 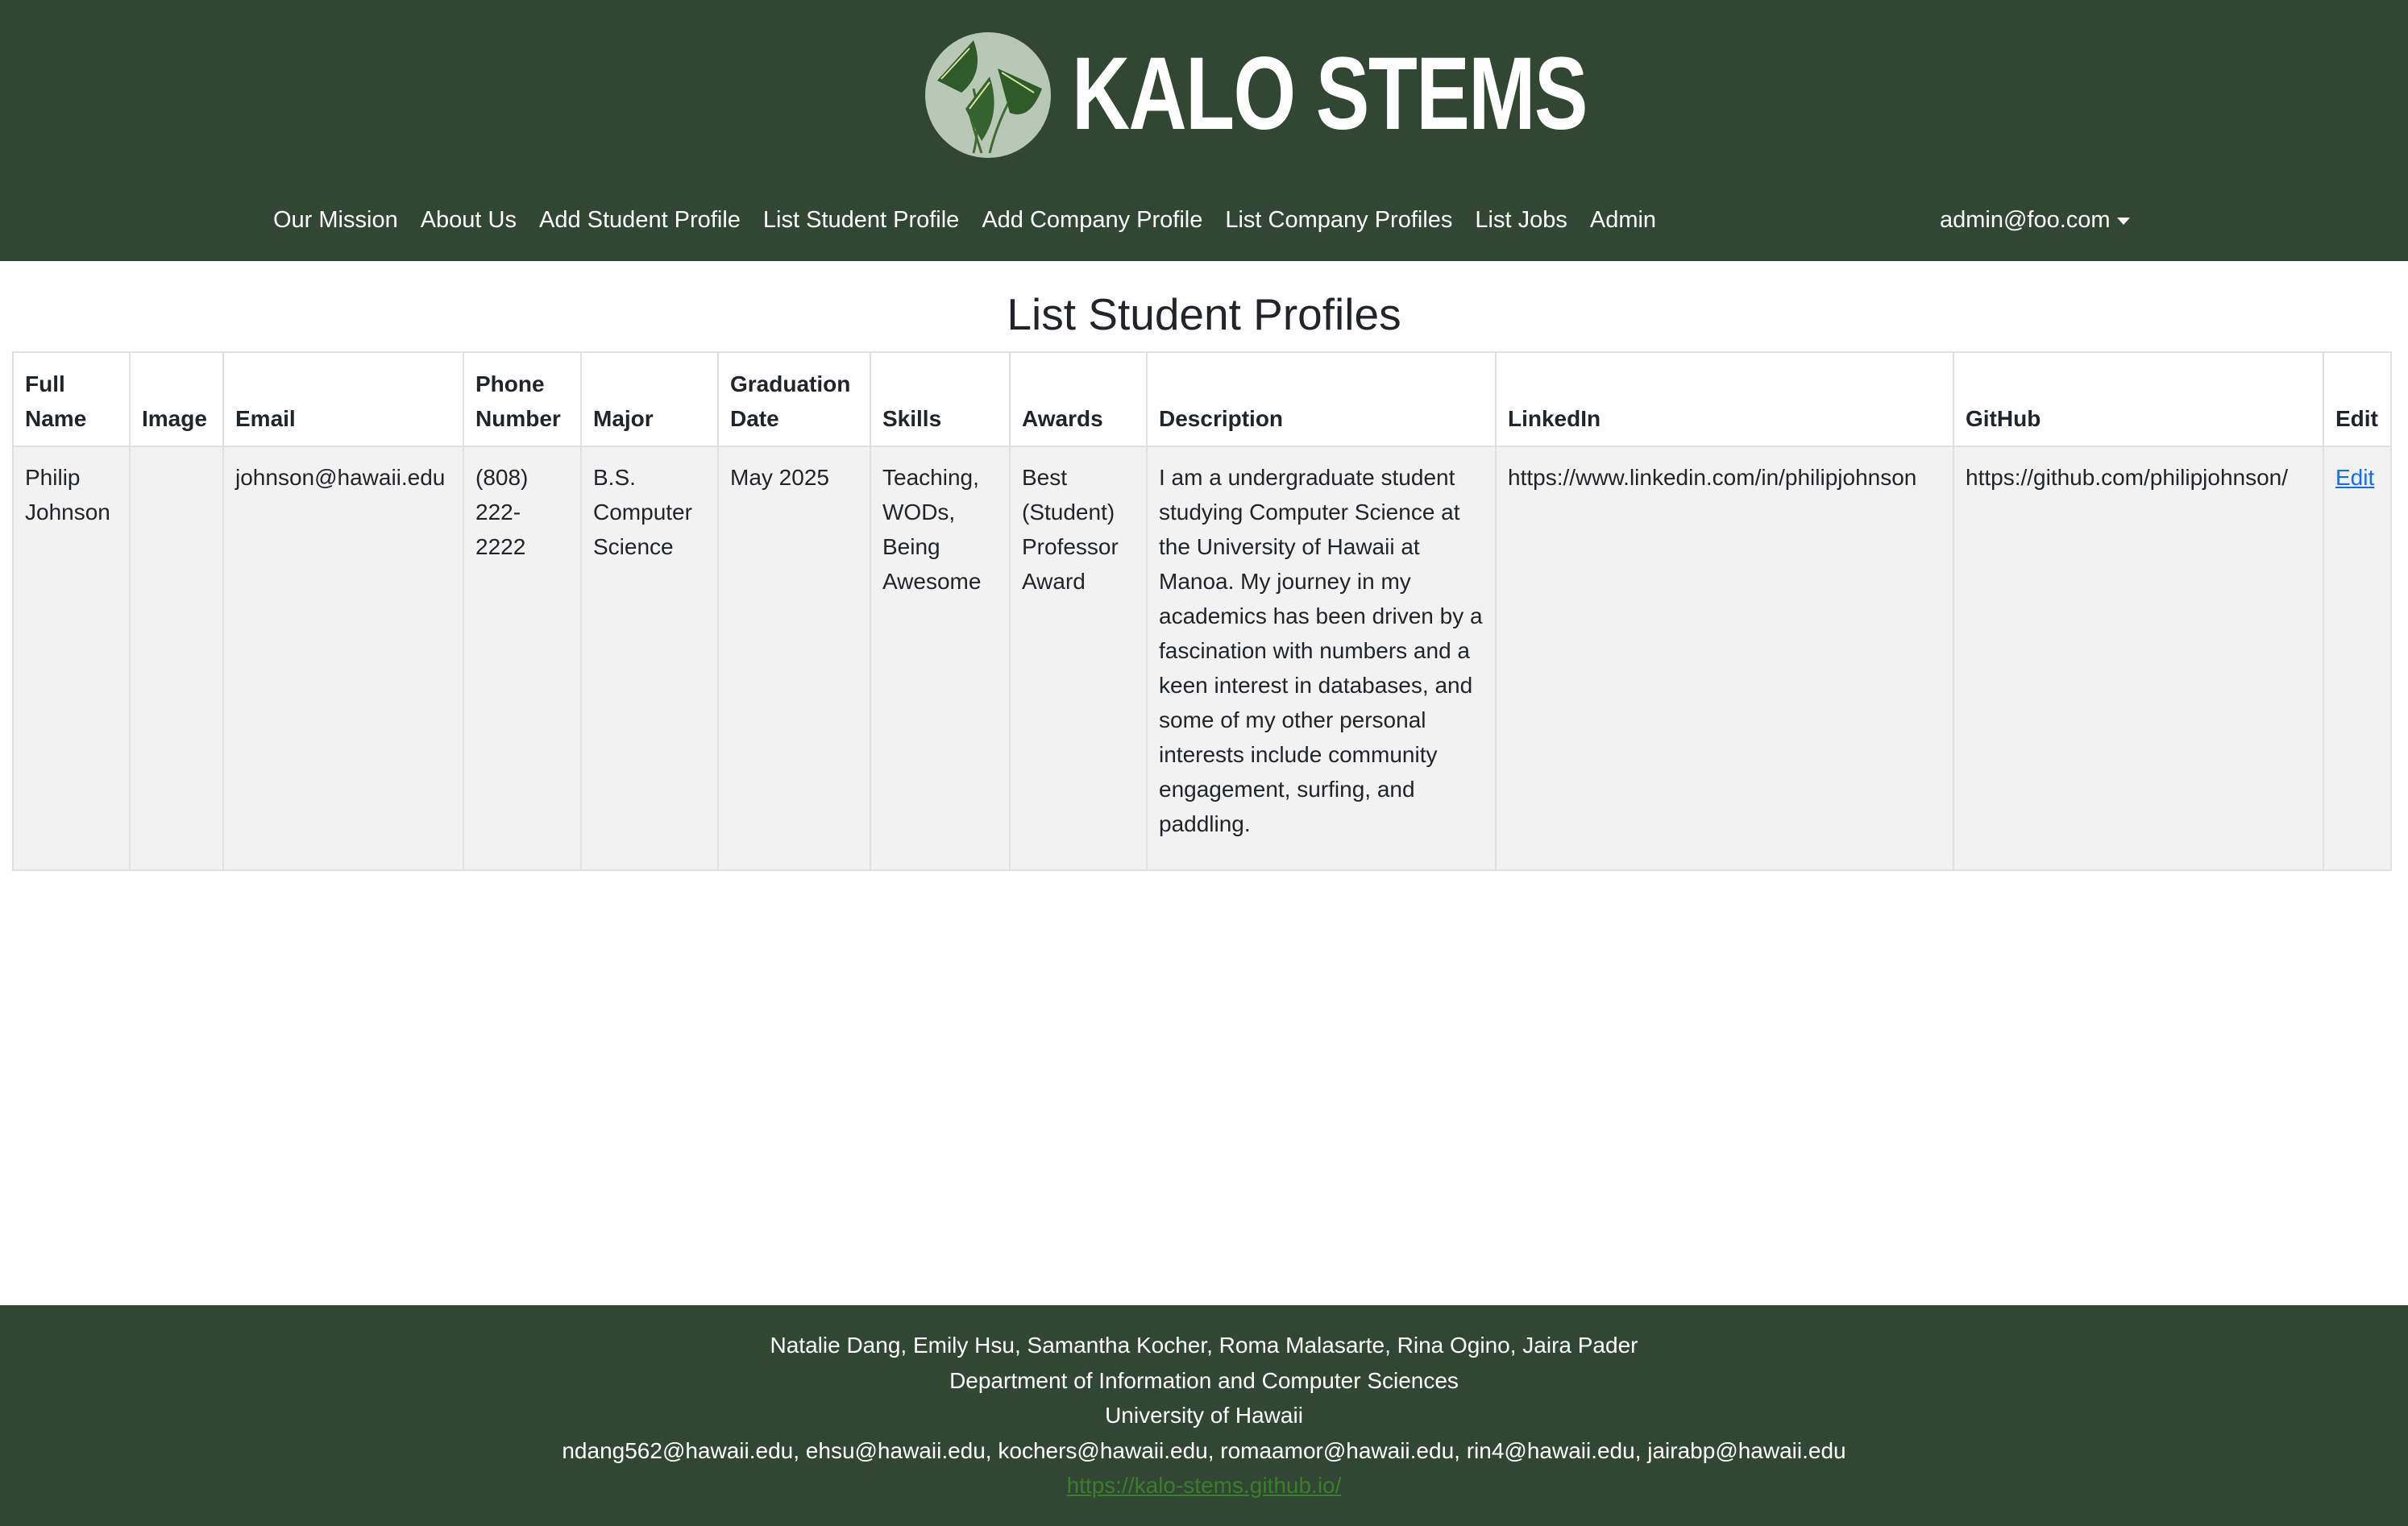 What do you see at coordinates (336, 219) in the screenshot?
I see `nav-our-mission: Our Mission` at bounding box center [336, 219].